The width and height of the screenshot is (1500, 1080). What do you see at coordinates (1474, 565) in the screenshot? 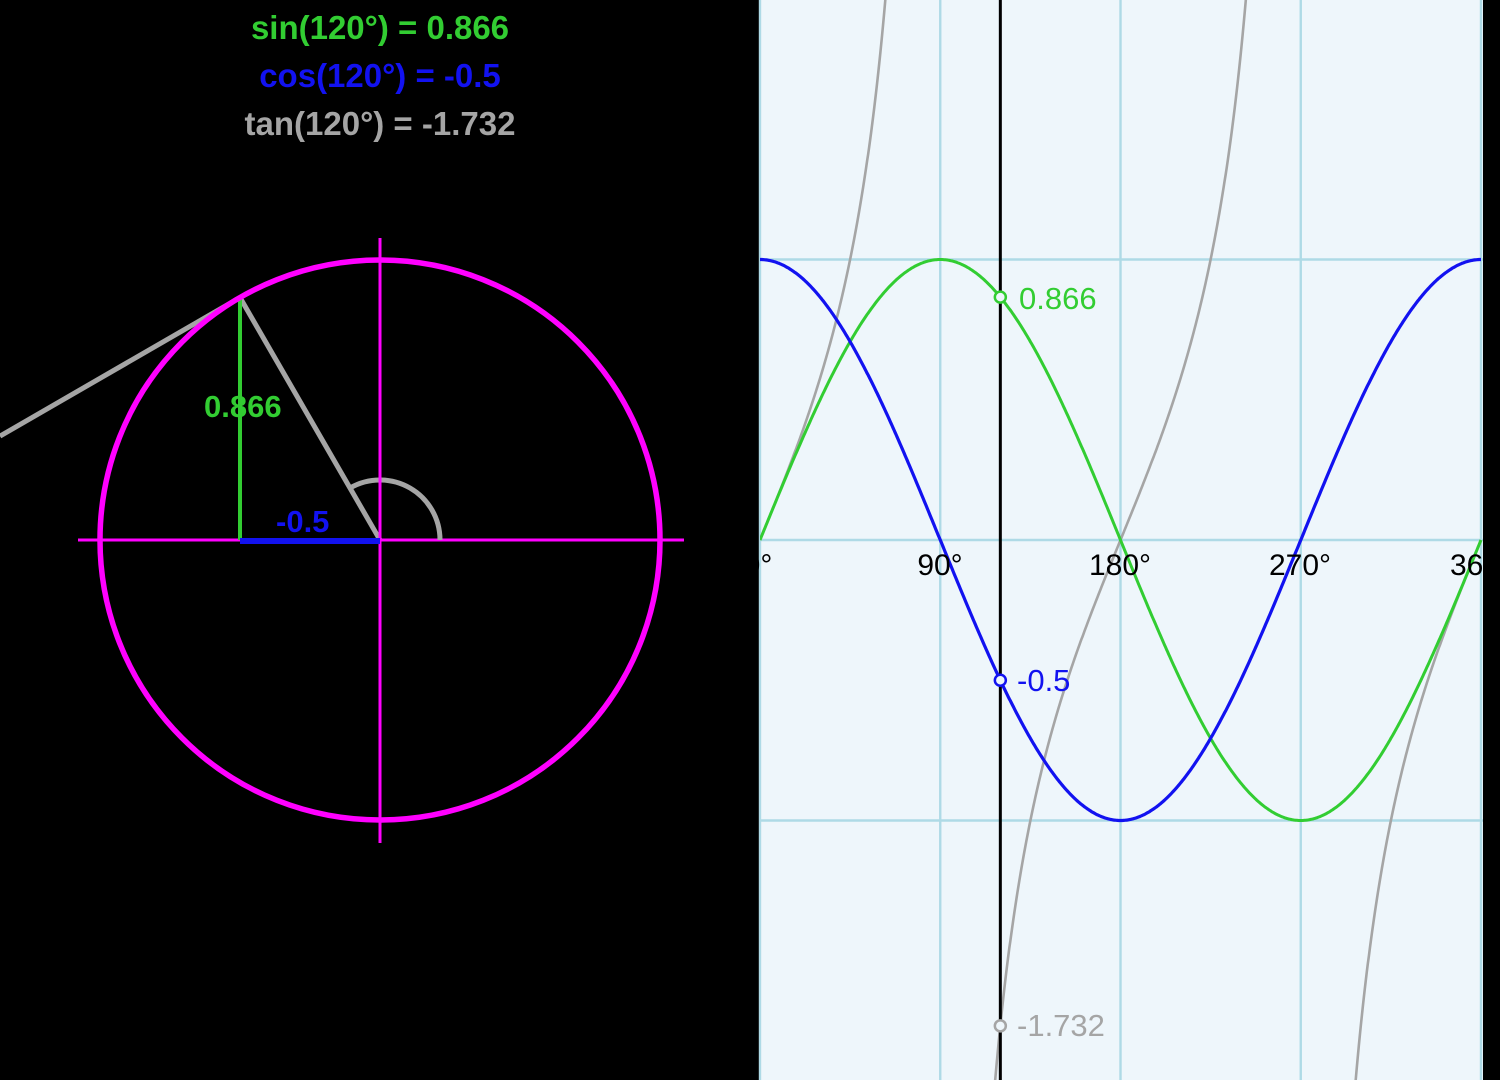
I see `x-tick-label-360: 360°` at bounding box center [1474, 565].